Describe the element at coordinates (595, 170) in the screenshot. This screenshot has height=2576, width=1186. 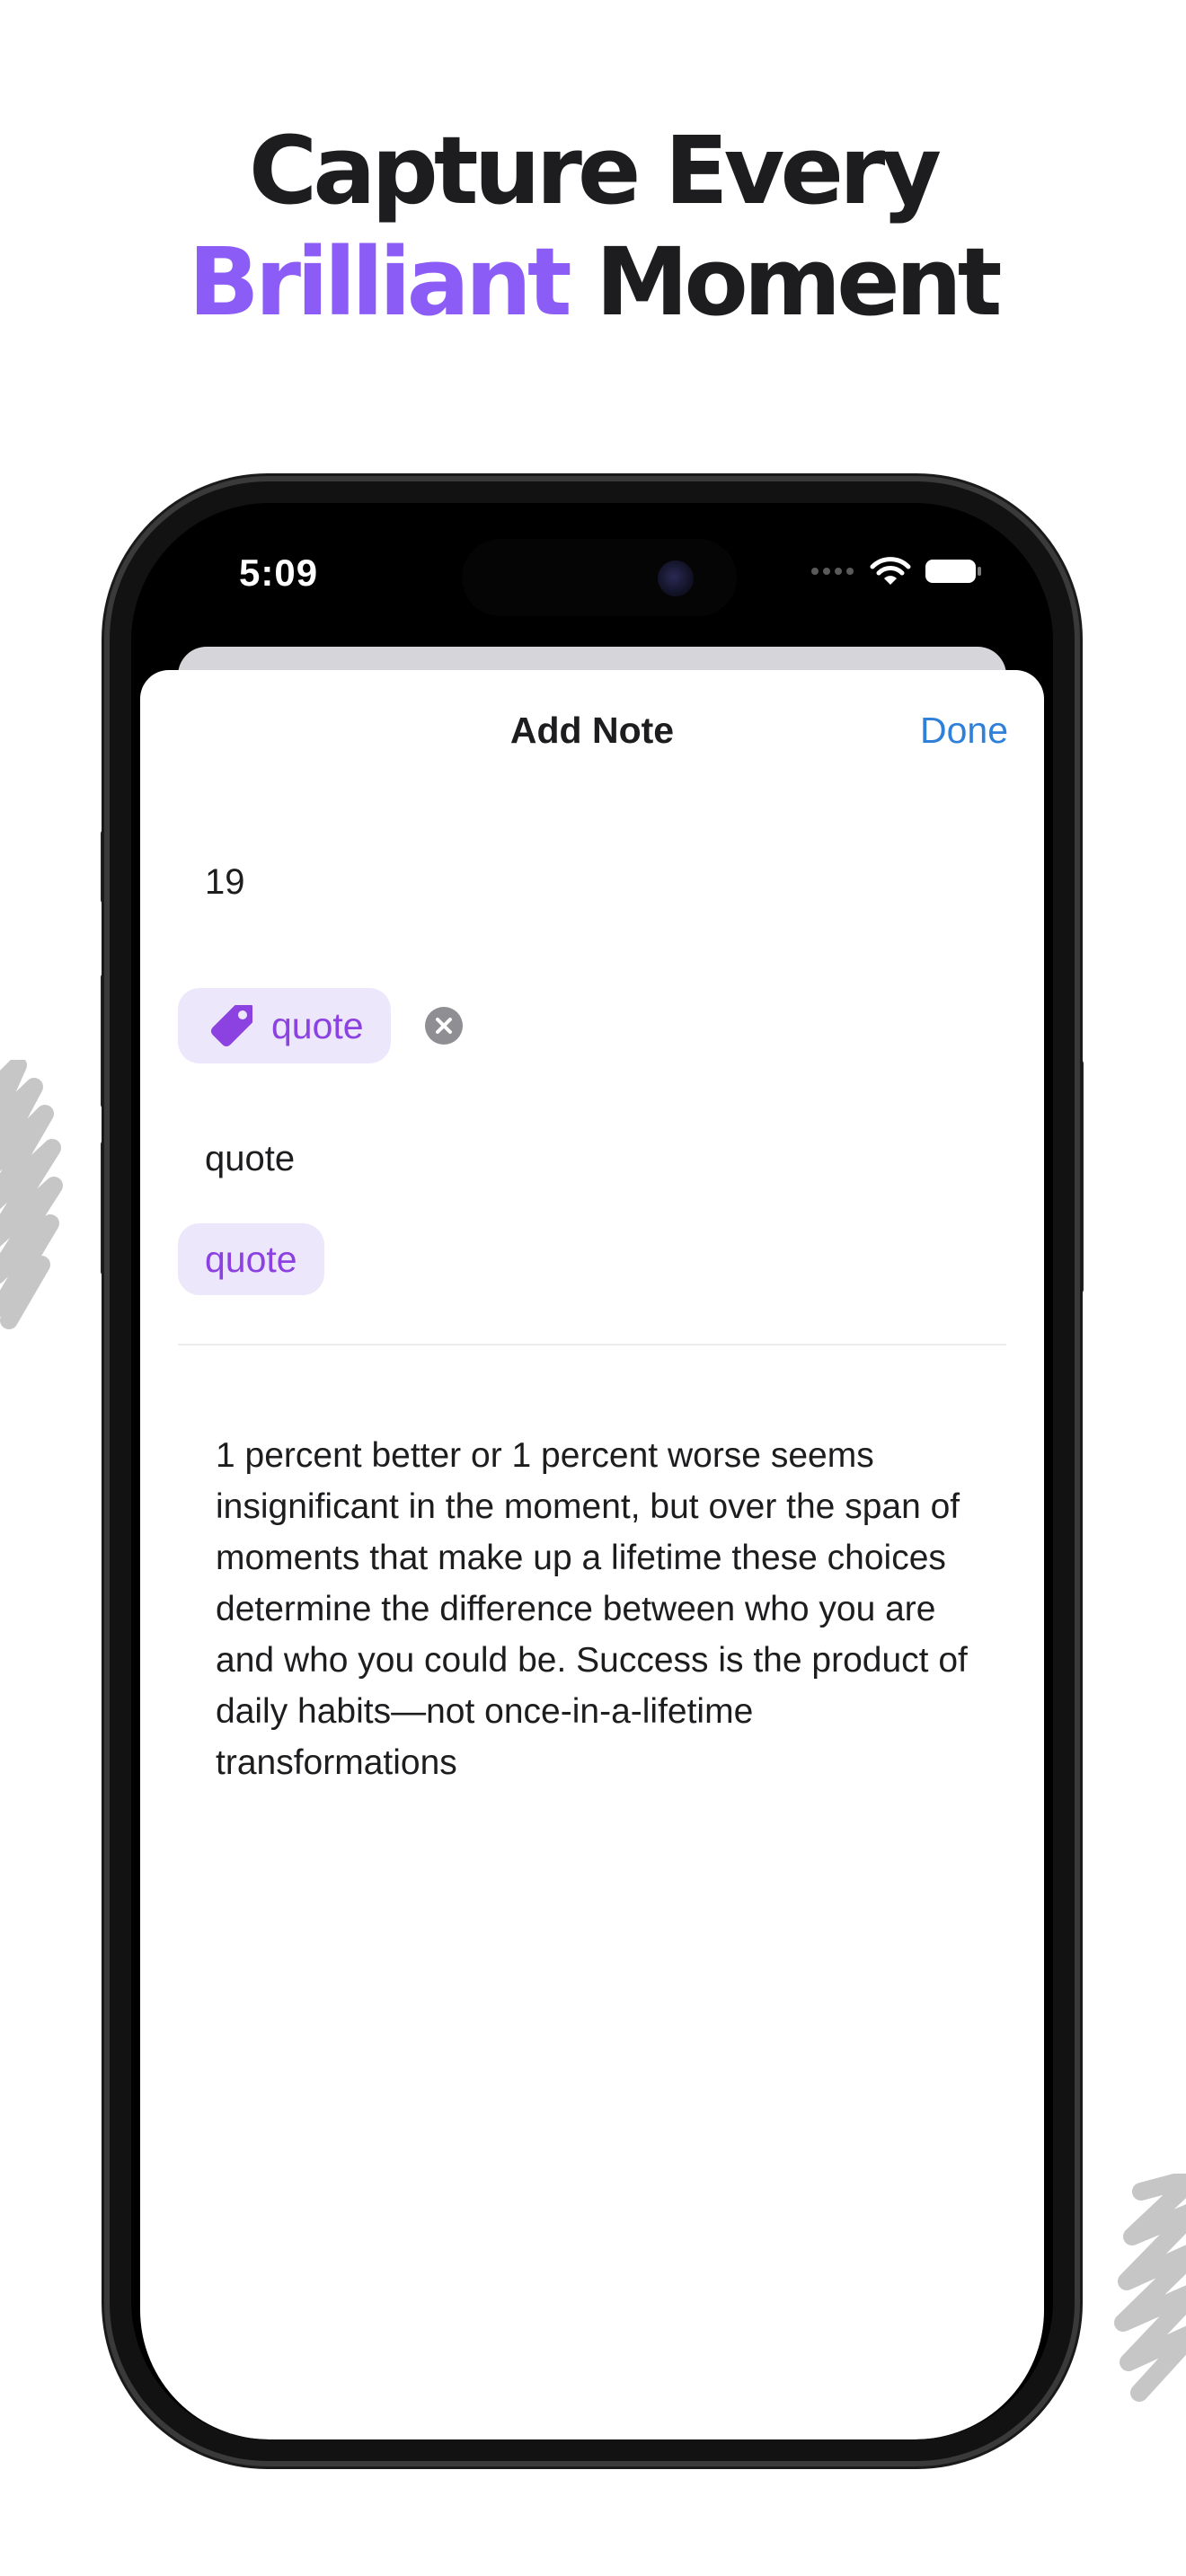
I see `headline-line-1: Capture Every` at that location.